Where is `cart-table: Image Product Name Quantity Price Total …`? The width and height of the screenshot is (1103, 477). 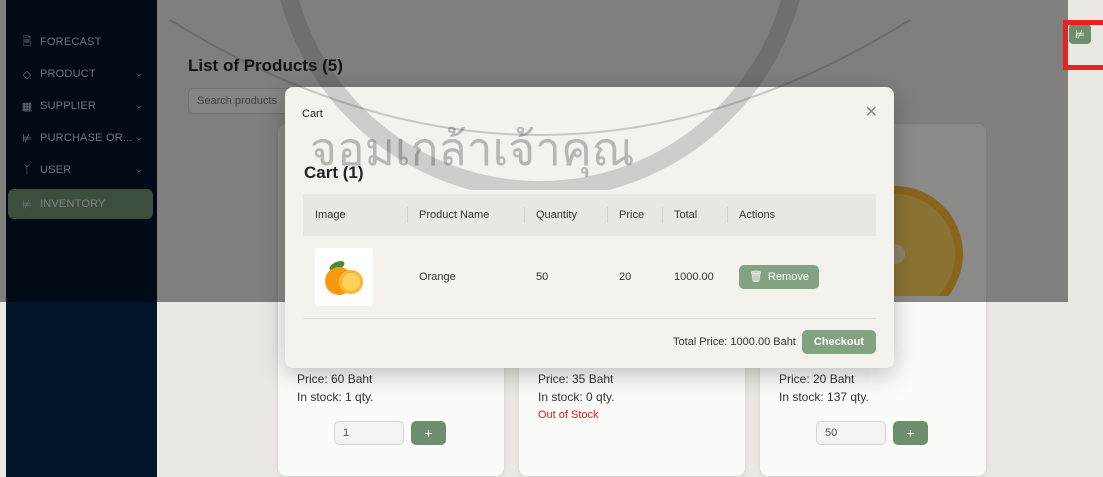
cart-table: Image Product Name Quantity Price Total … is located at coordinates (589, 256).